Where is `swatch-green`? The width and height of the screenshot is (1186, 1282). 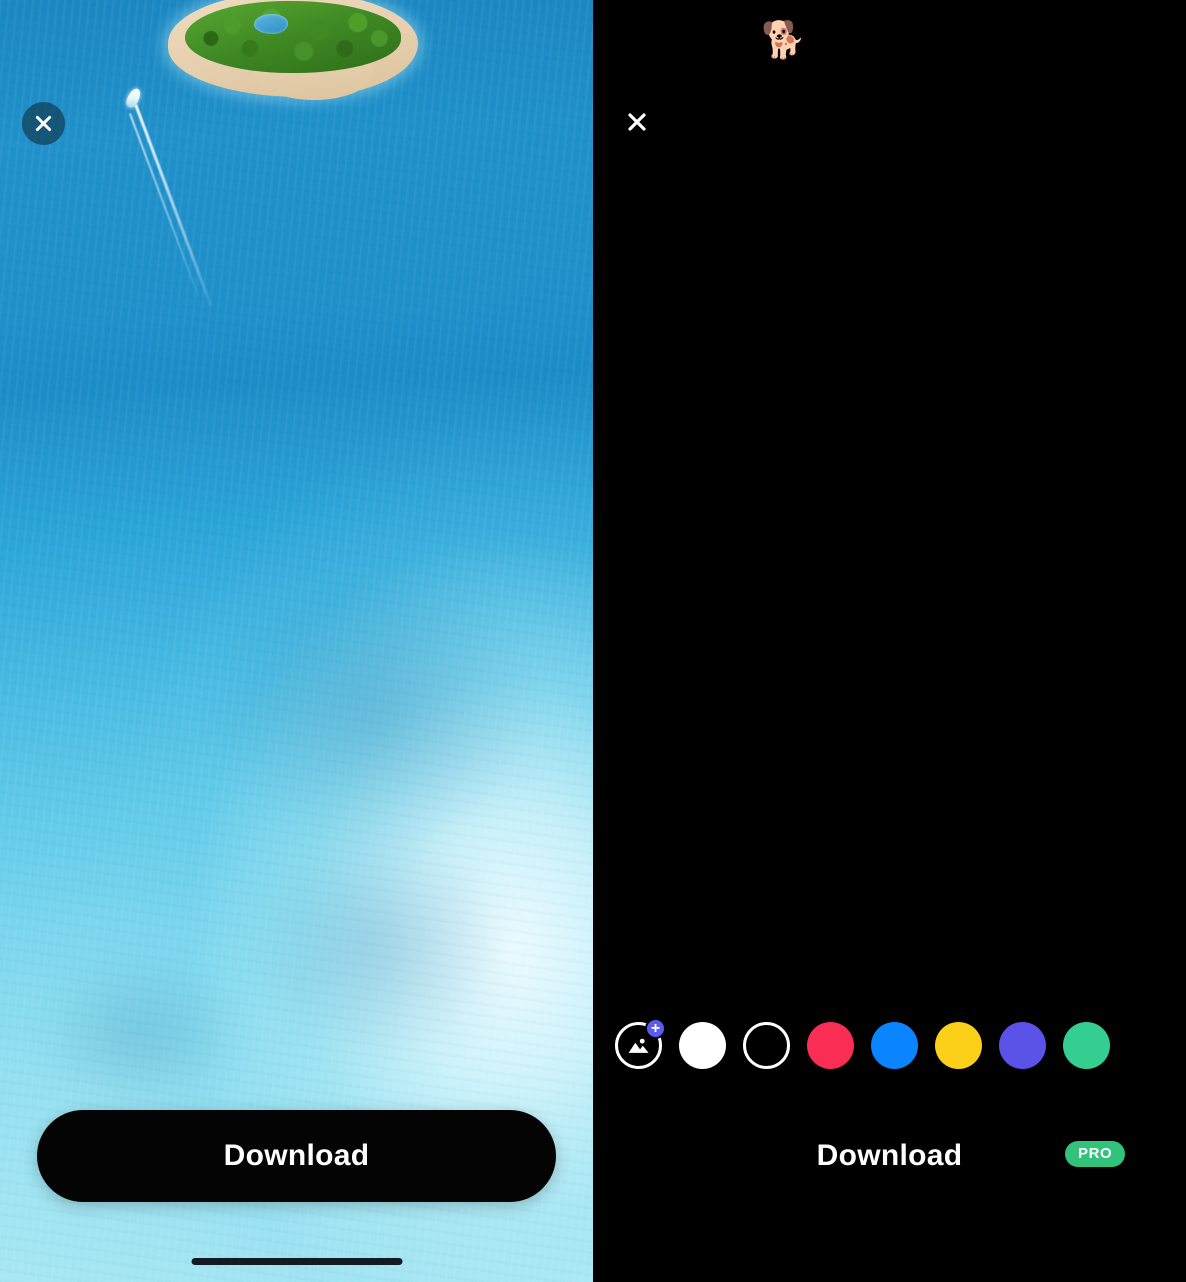 swatch-green is located at coordinates (1086, 1045).